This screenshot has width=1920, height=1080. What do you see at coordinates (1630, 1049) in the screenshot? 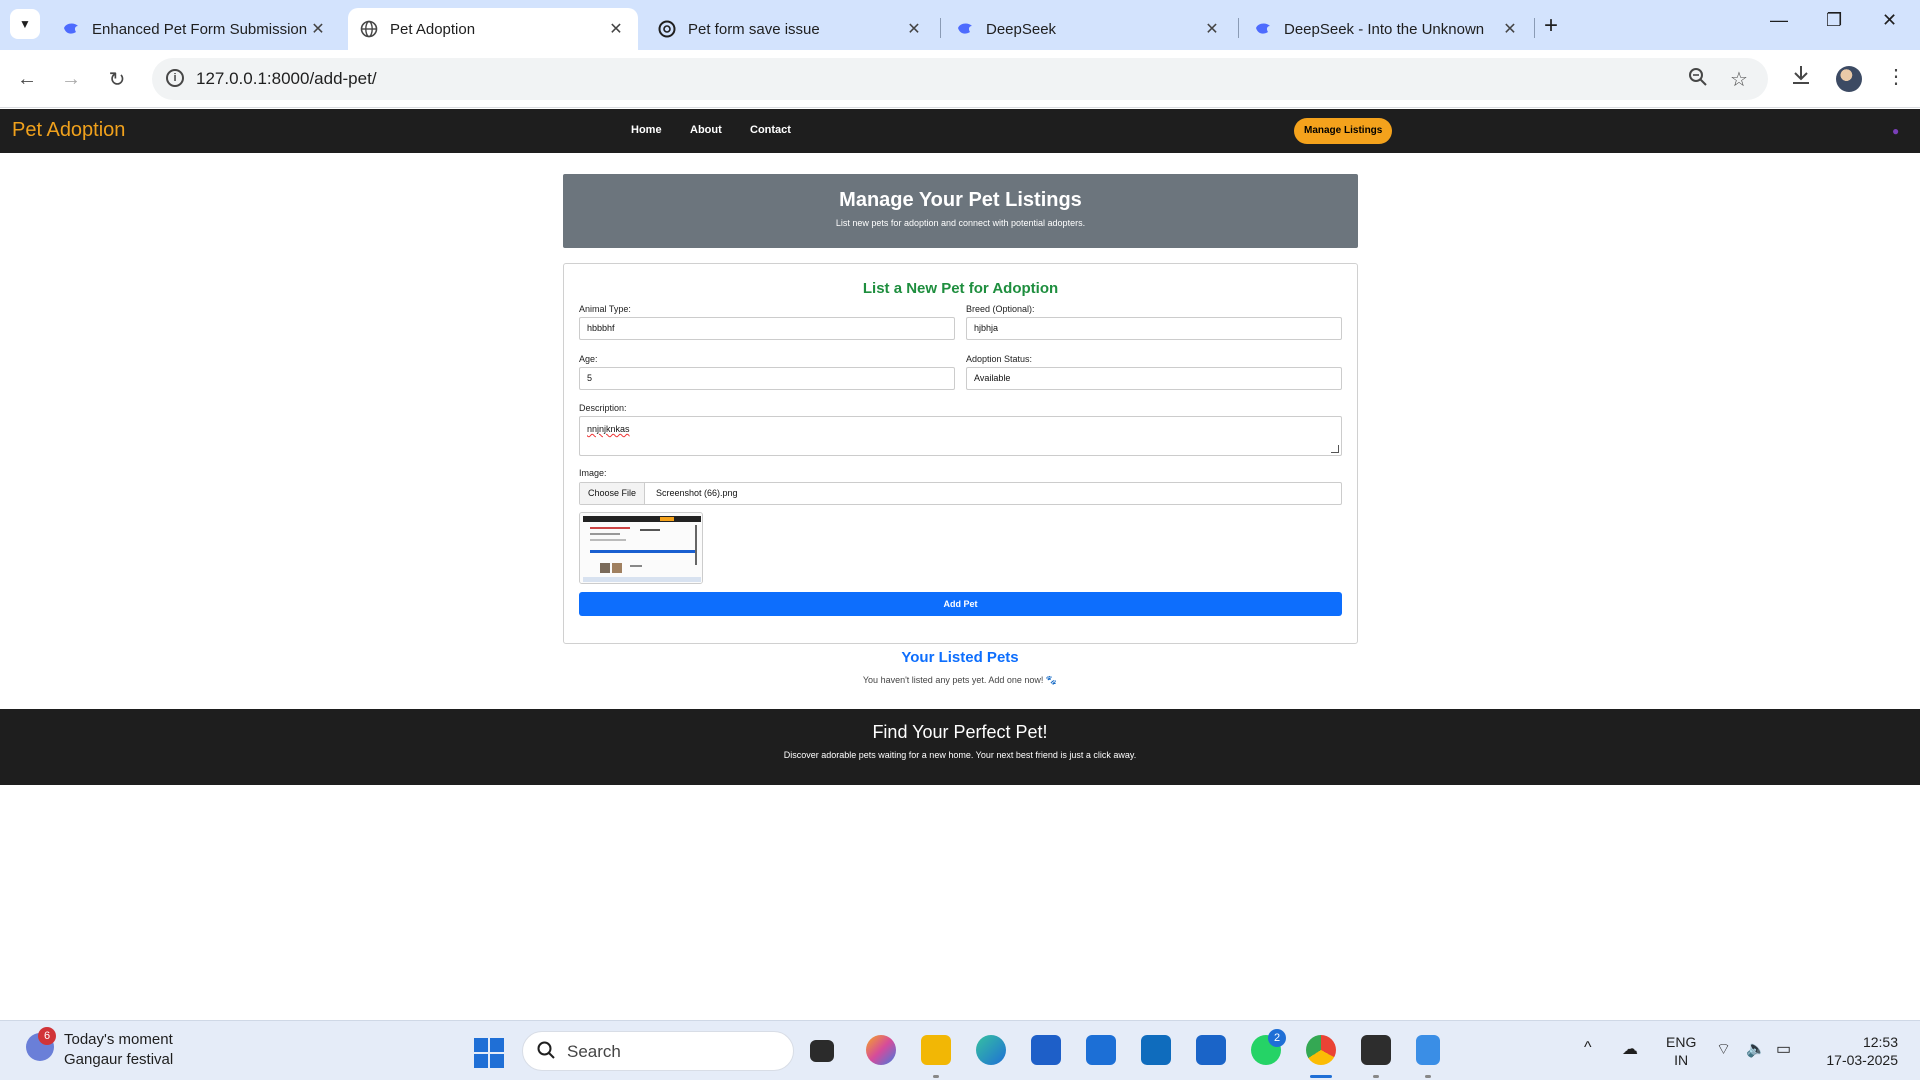
I see `cloud-sync-icon: ☁` at bounding box center [1630, 1049].